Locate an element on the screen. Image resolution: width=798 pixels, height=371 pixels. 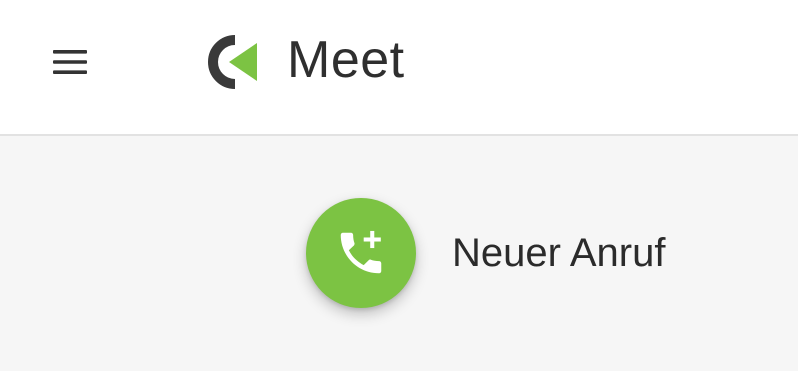
new-call-fab is located at coordinates (361, 253).